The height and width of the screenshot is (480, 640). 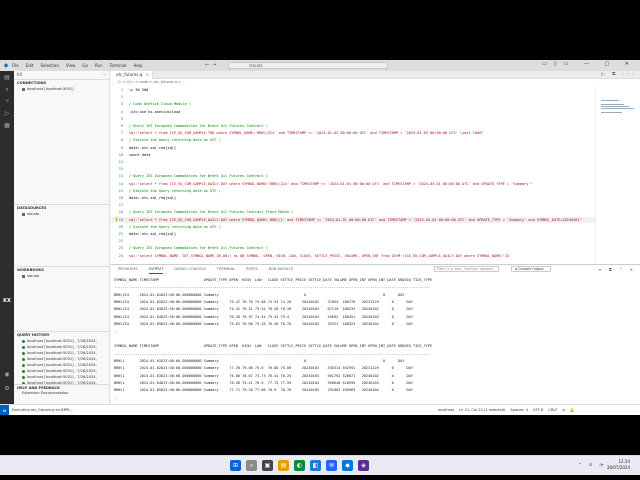 What do you see at coordinates (363, 465) in the screenshot?
I see `teams-icon: ◈` at bounding box center [363, 465].